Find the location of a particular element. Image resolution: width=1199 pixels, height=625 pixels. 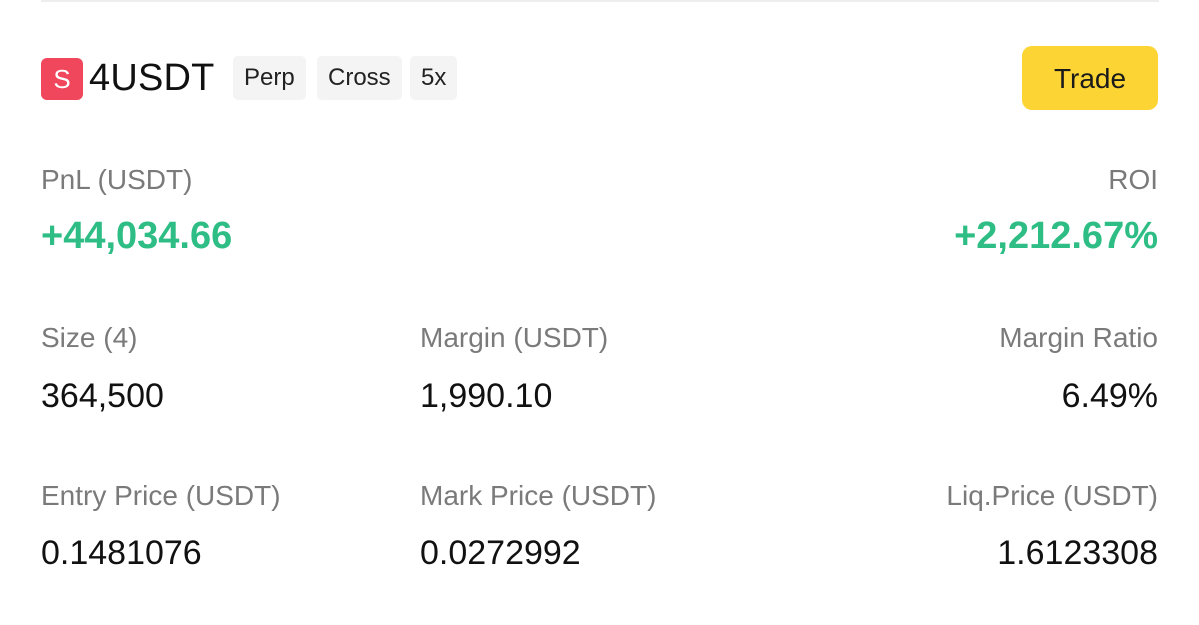

size-value: 364,500 is located at coordinates (102, 396).